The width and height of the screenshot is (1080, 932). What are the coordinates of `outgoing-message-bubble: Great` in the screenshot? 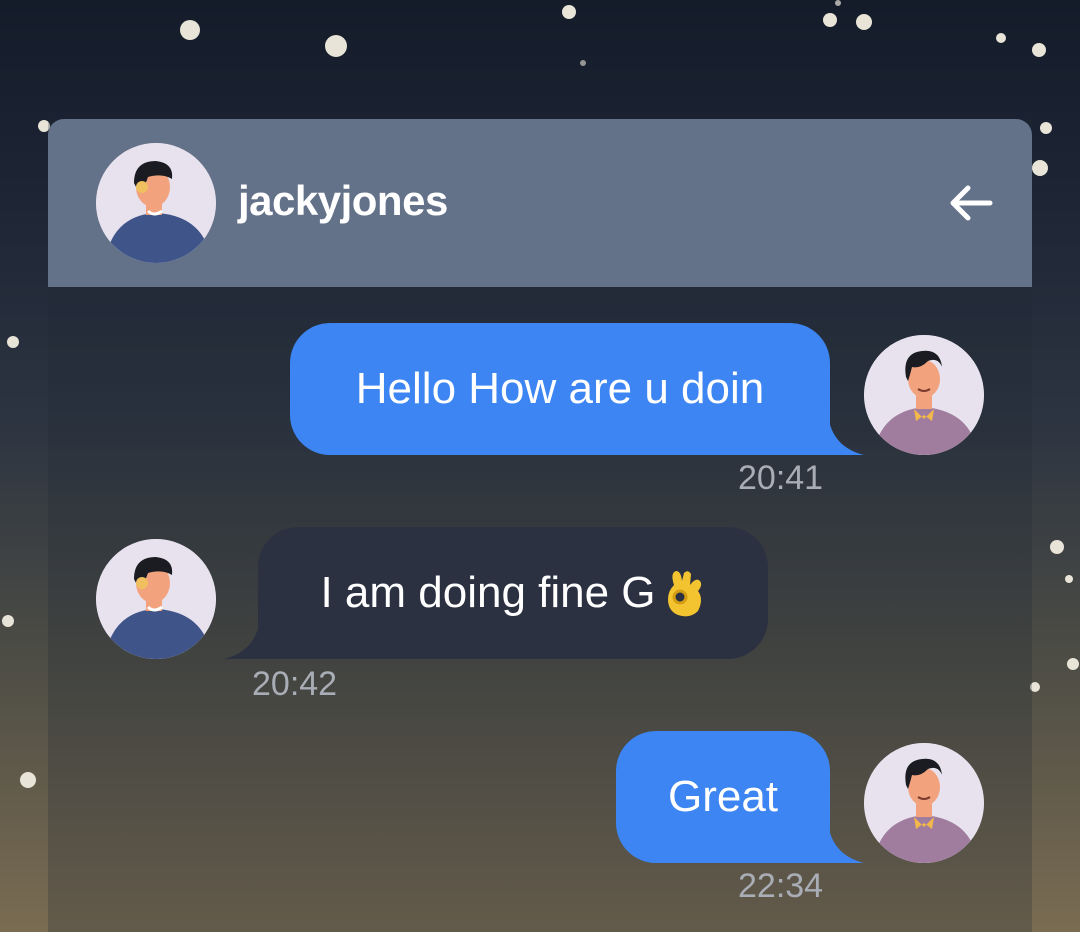 It's located at (723, 797).